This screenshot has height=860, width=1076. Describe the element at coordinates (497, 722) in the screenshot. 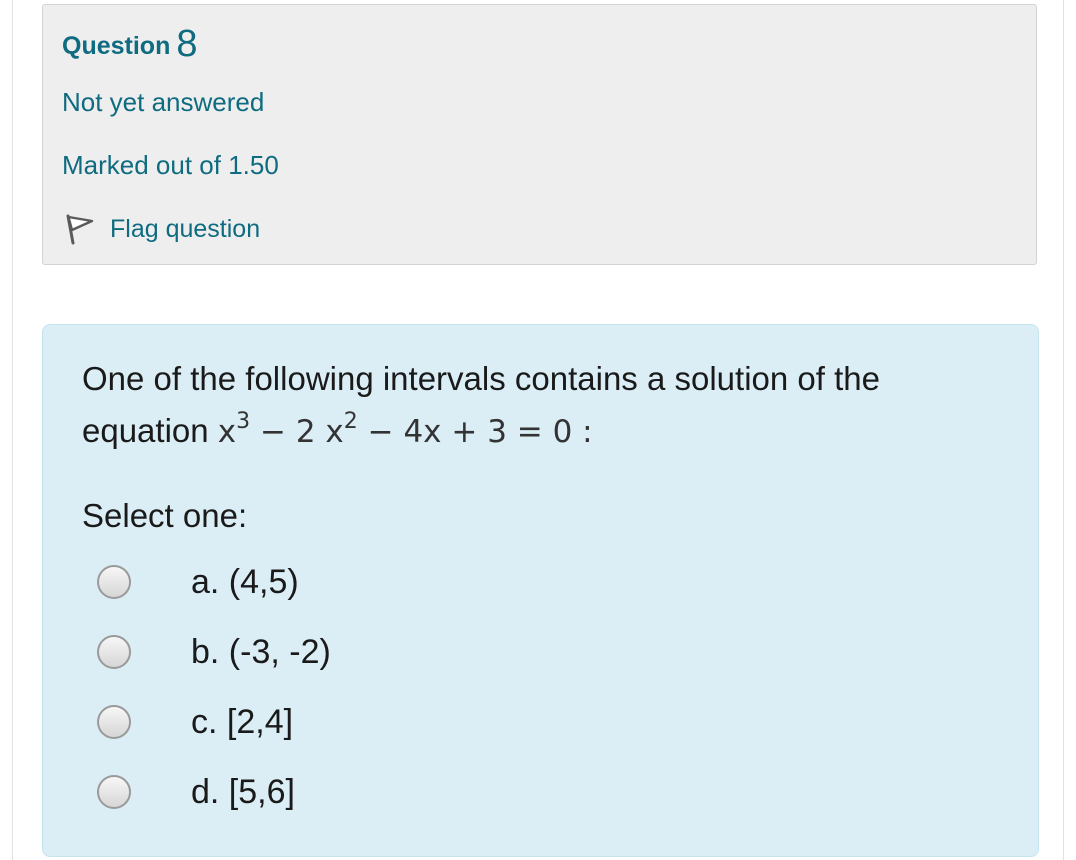

I see `option-c: c. [2,4]` at that location.